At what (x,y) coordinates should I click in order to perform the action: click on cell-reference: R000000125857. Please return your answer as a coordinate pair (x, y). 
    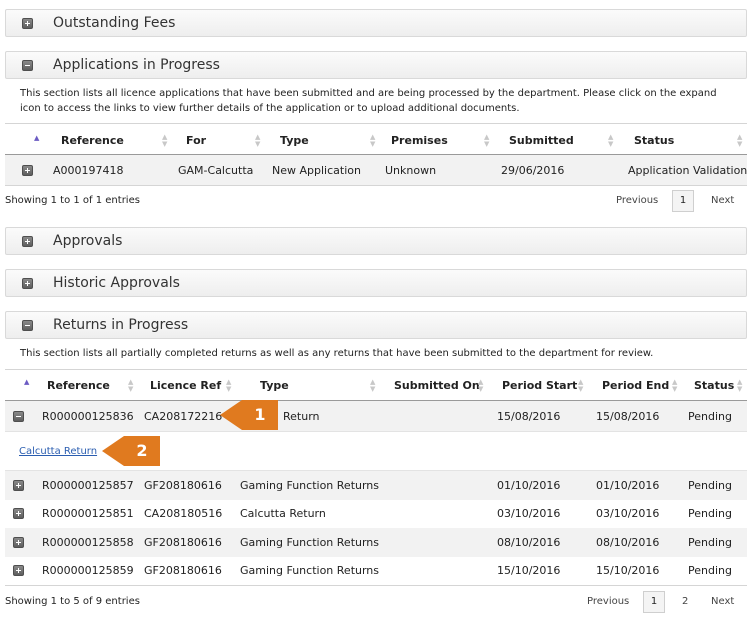
    Looking at the image, I should click on (88, 485).